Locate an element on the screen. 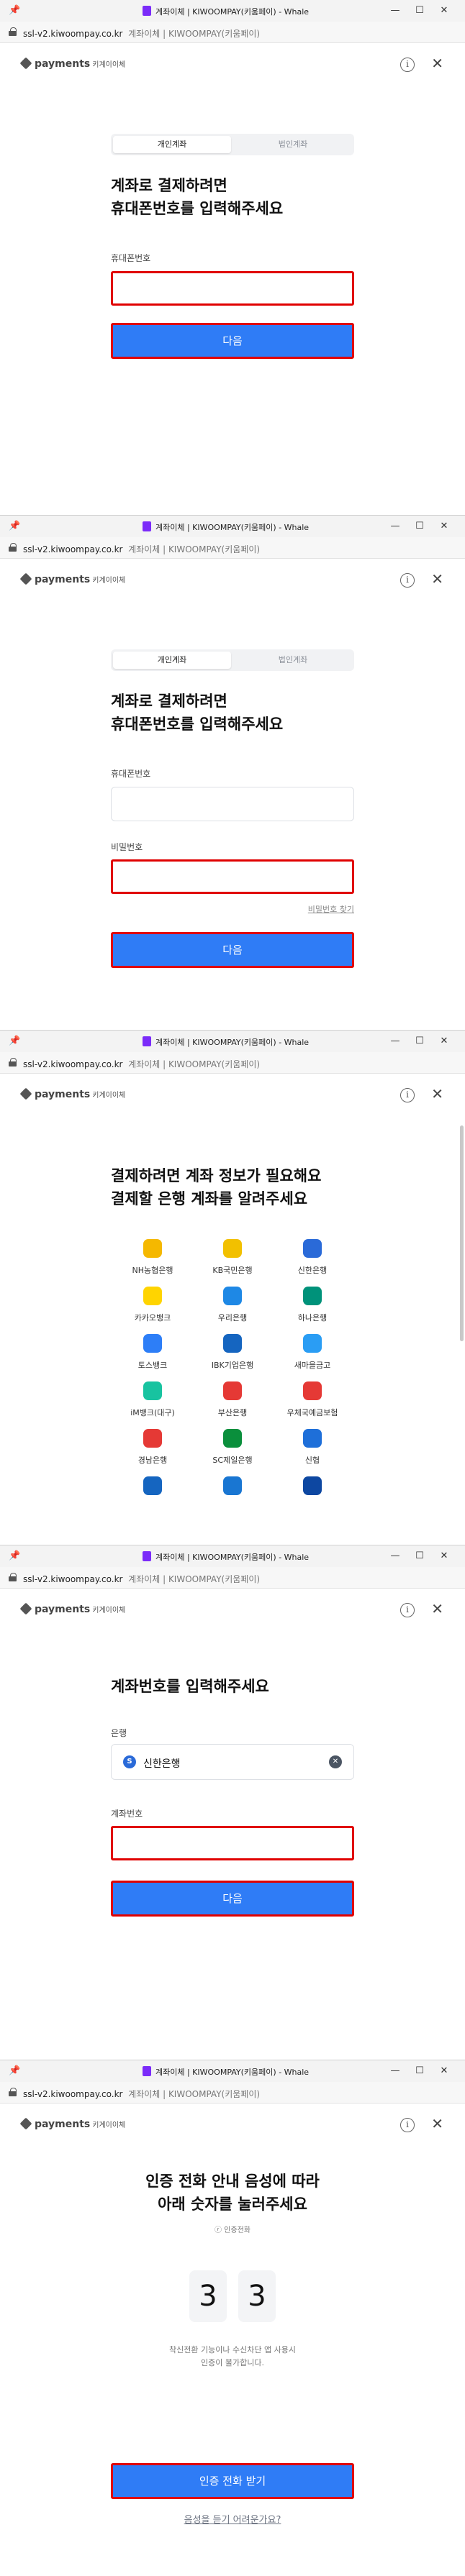 The image size is (465, 2576). help-link: 음성을 듣기 어려운가요? is located at coordinates (232, 2519).